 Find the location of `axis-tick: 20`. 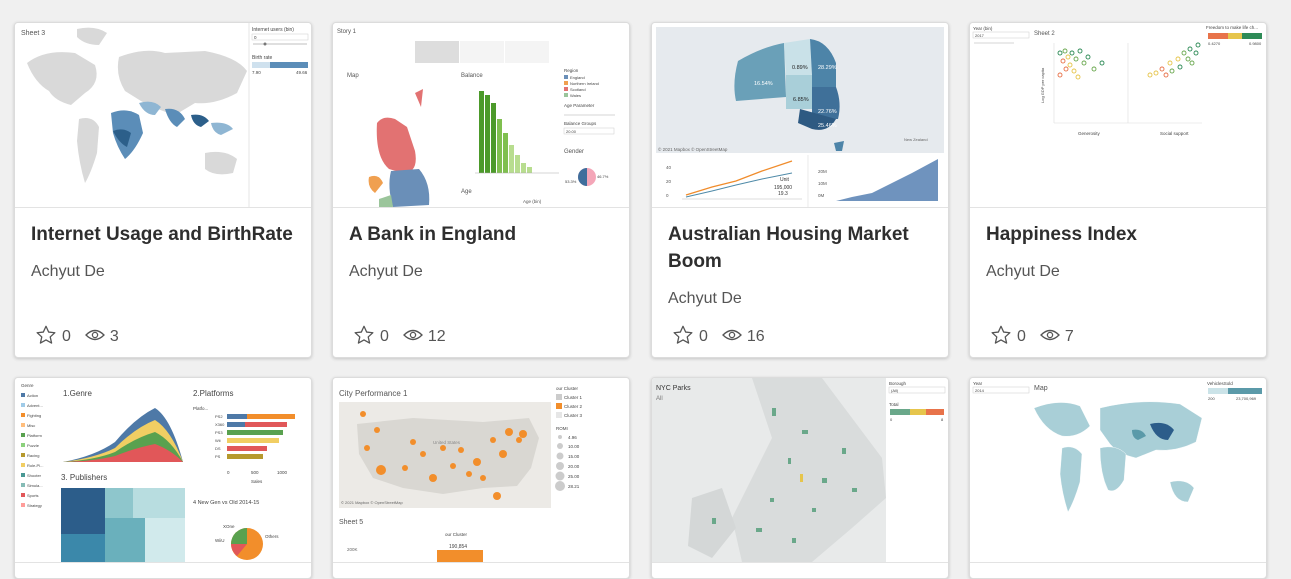

axis-tick: 20 is located at coordinates (669, 181).